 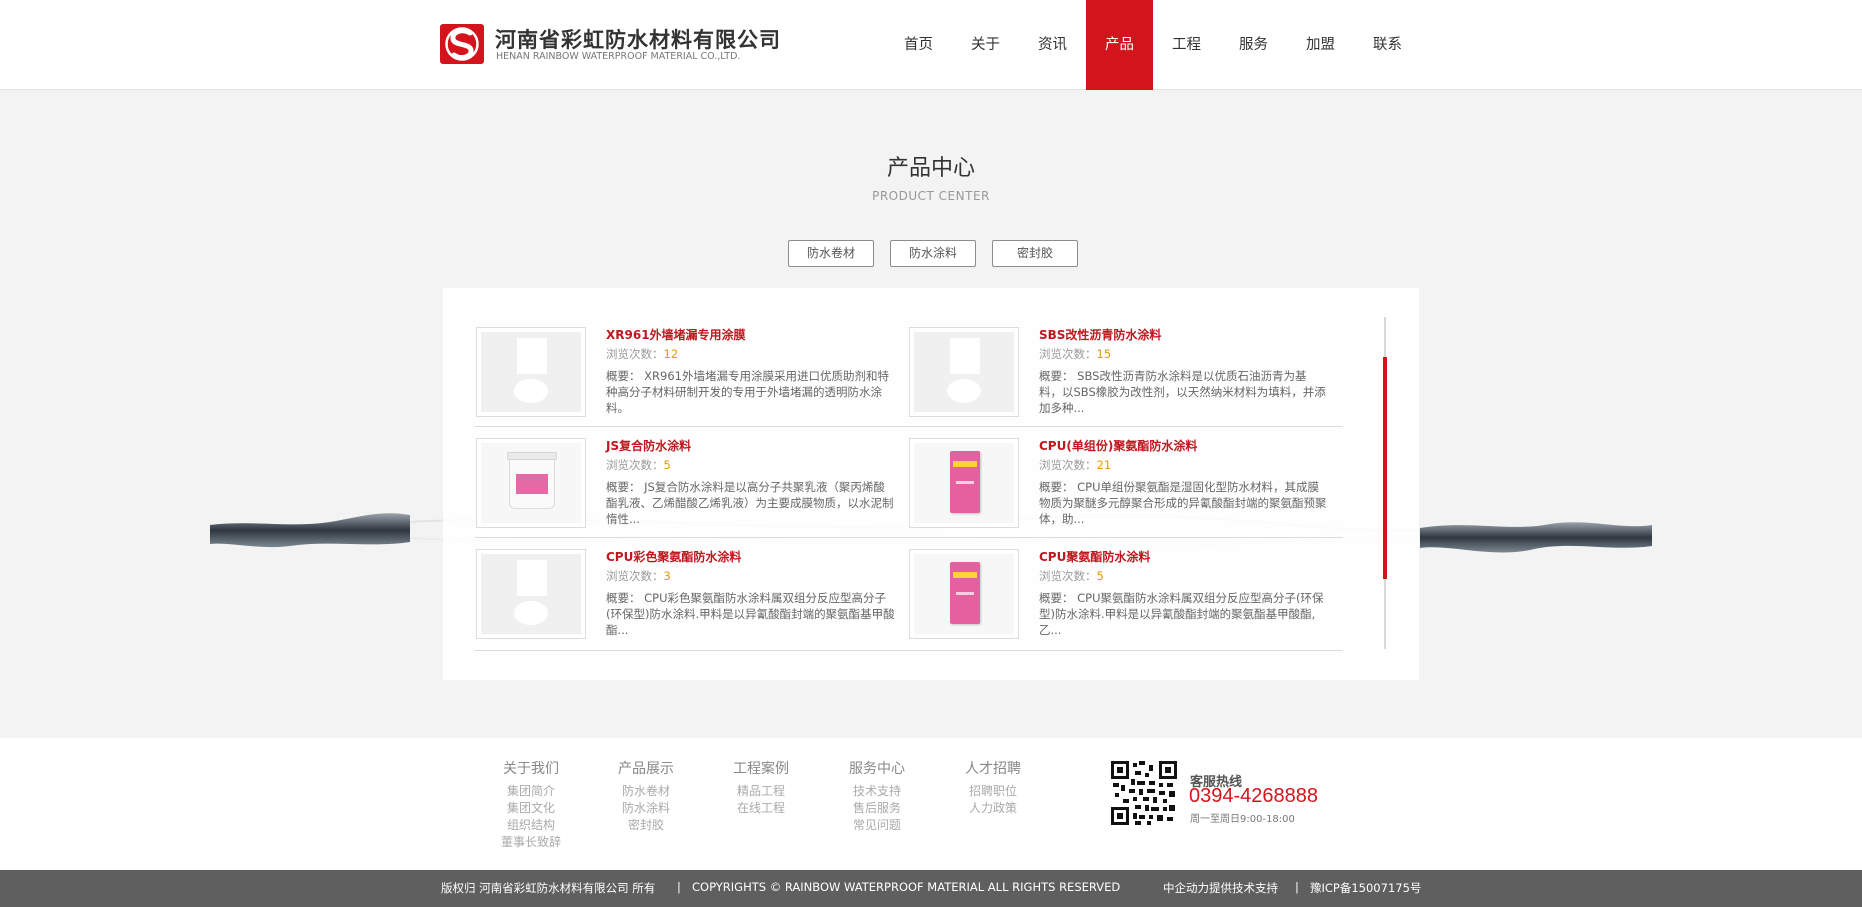 What do you see at coordinates (761, 808) in the screenshot?
I see `footer-link: 在线工程` at bounding box center [761, 808].